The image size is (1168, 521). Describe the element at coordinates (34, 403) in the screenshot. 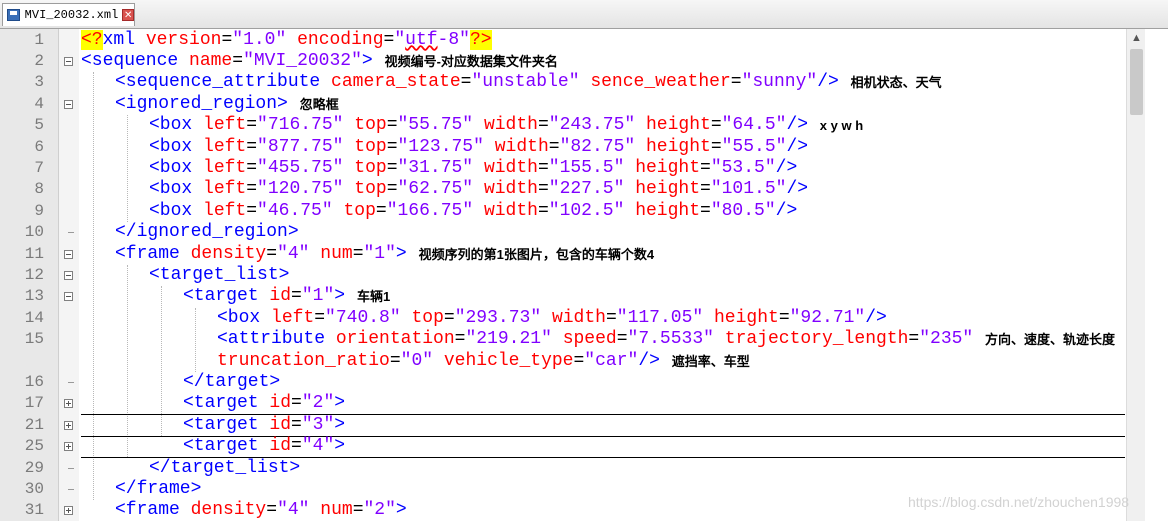

I see `line-number: 17` at that location.